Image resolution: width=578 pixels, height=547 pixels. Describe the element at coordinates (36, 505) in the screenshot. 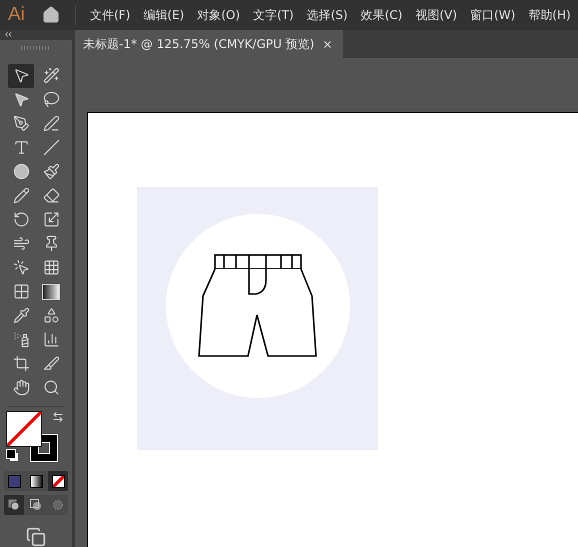

I see `circle-behind-square-icon` at that location.